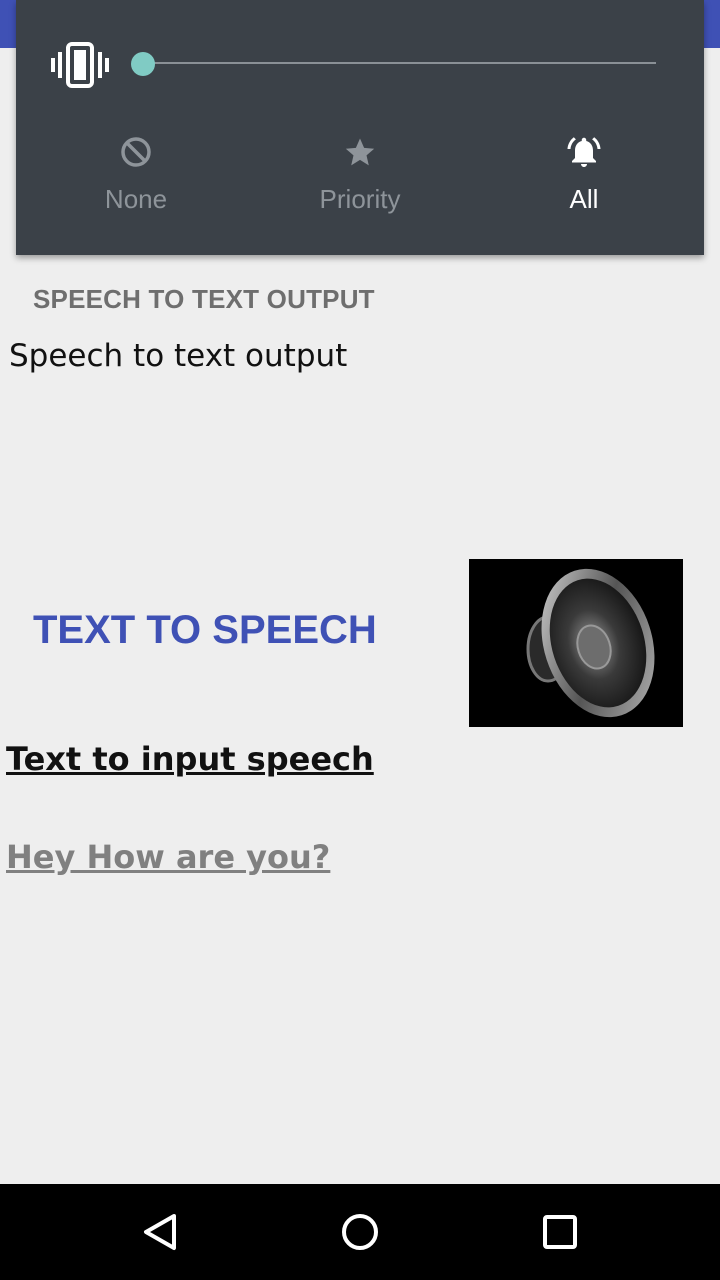  I want to click on mode-none-label: None, so click(136, 199).